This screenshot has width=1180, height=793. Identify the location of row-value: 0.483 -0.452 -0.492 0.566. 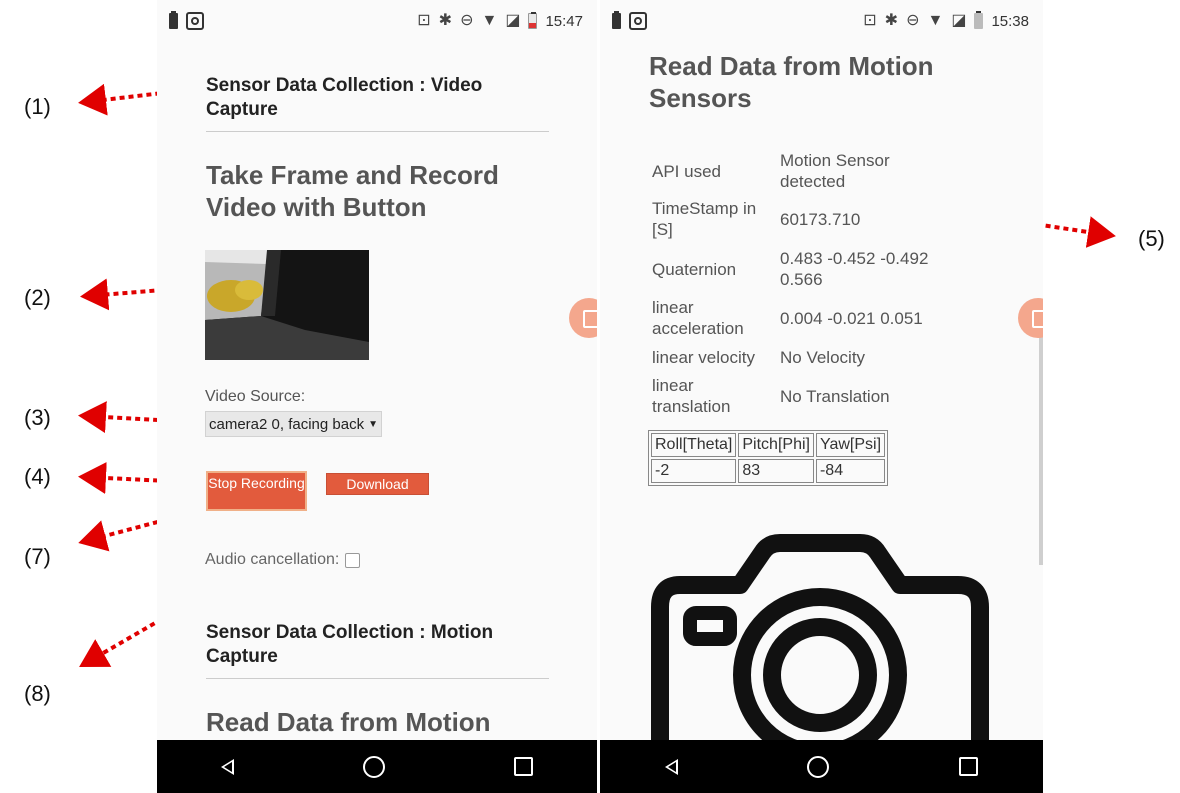
(854, 269).